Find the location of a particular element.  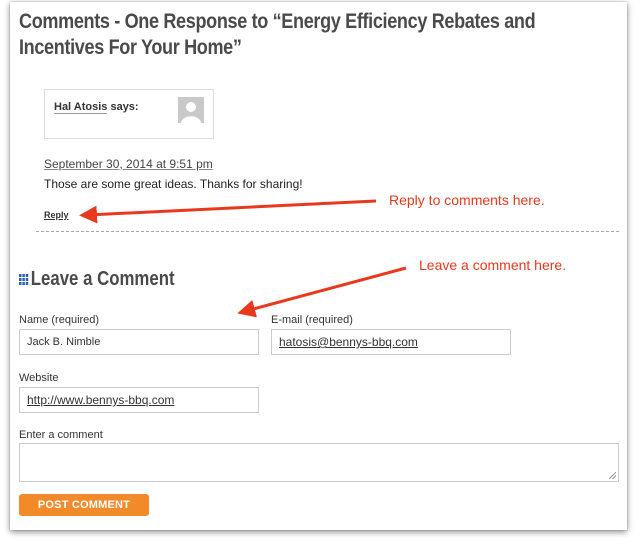

name-value: Jack B. Nimble is located at coordinates (64, 342).